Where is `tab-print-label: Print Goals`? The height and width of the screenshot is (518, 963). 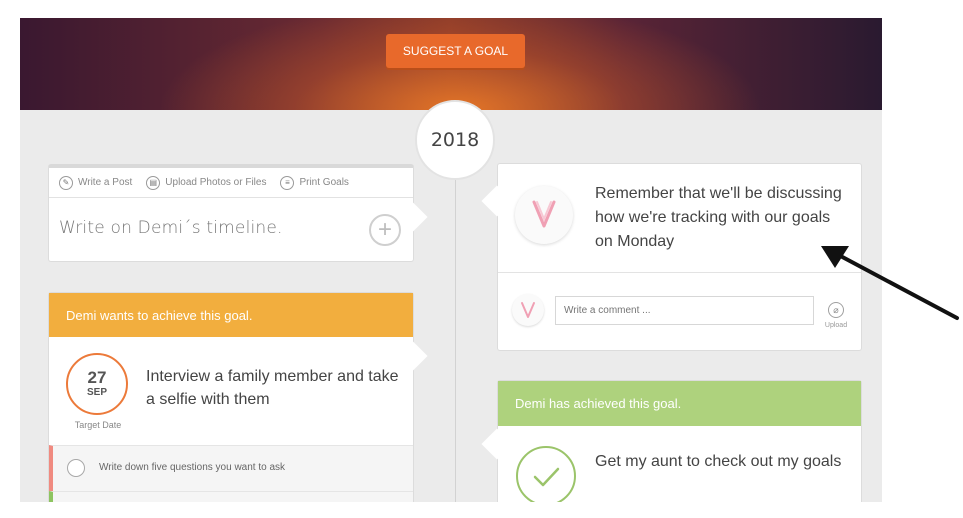
tab-print-label: Print Goals is located at coordinates (324, 182).